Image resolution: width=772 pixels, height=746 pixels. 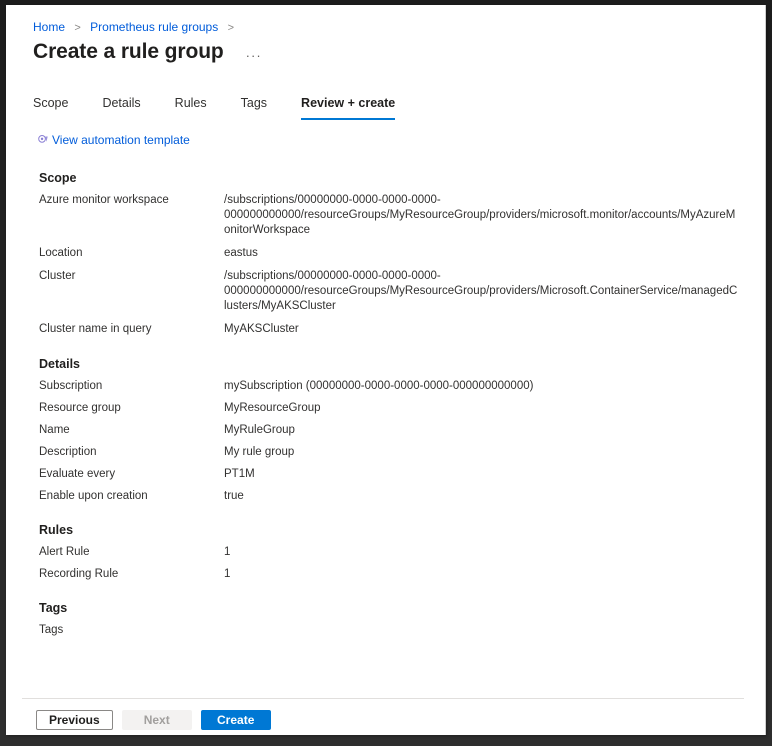 What do you see at coordinates (80, 407) in the screenshot?
I see `field-label: Resource group` at bounding box center [80, 407].